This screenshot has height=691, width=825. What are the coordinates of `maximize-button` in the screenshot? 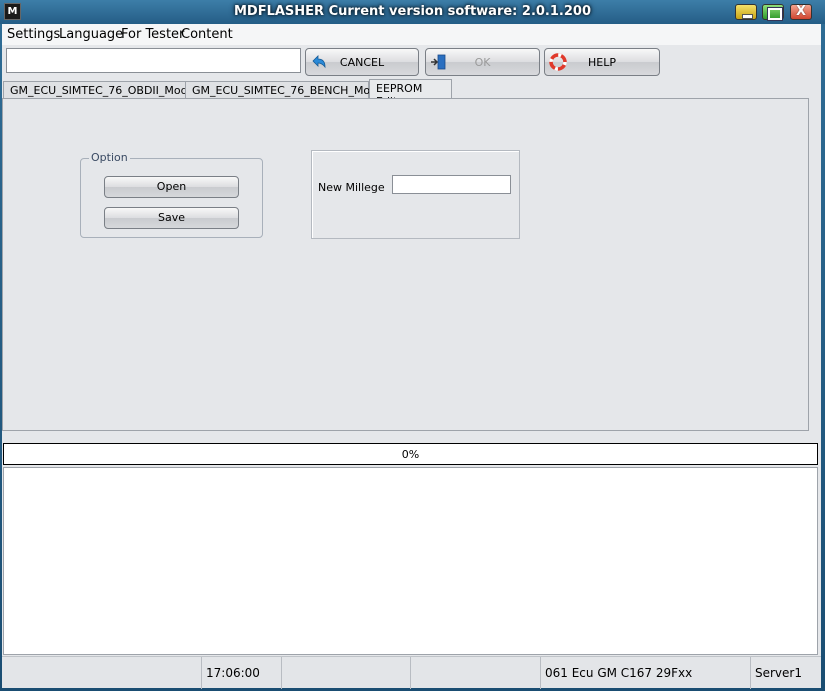 It's located at (773, 12).